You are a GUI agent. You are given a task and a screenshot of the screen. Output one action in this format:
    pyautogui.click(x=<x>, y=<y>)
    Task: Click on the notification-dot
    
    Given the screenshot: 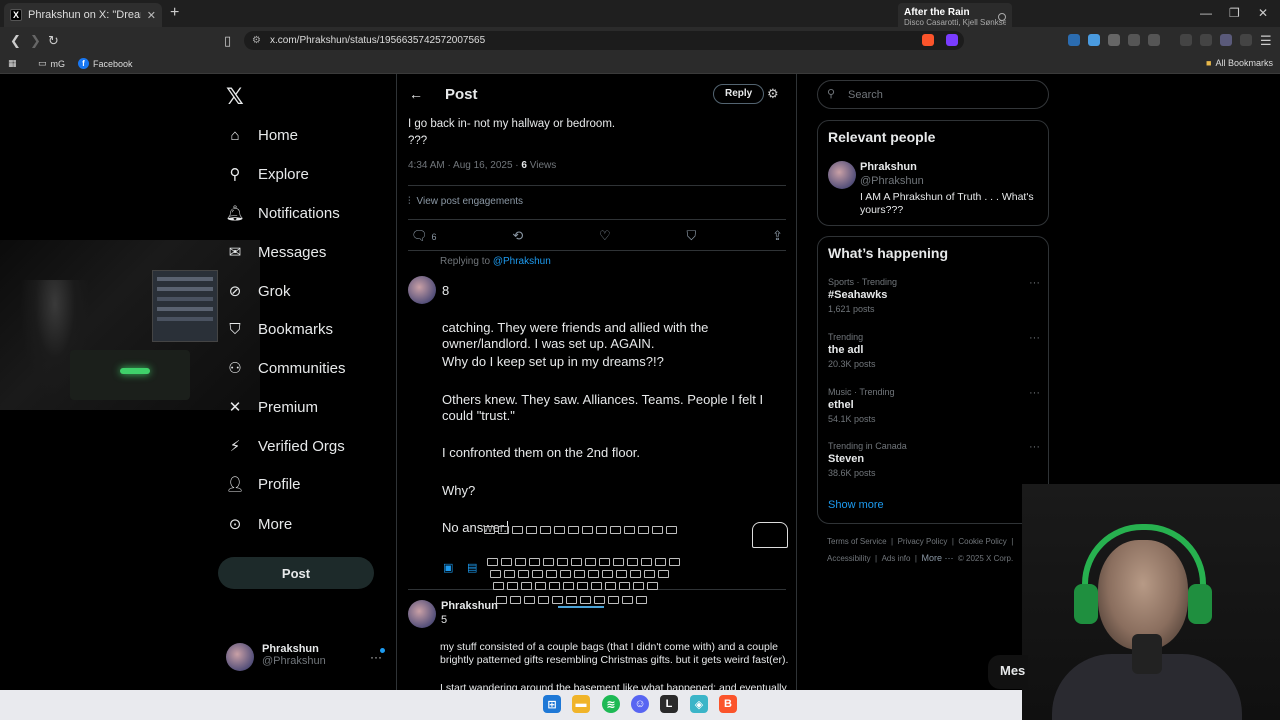 What is the action you would take?
    pyautogui.click(x=382, y=650)
    